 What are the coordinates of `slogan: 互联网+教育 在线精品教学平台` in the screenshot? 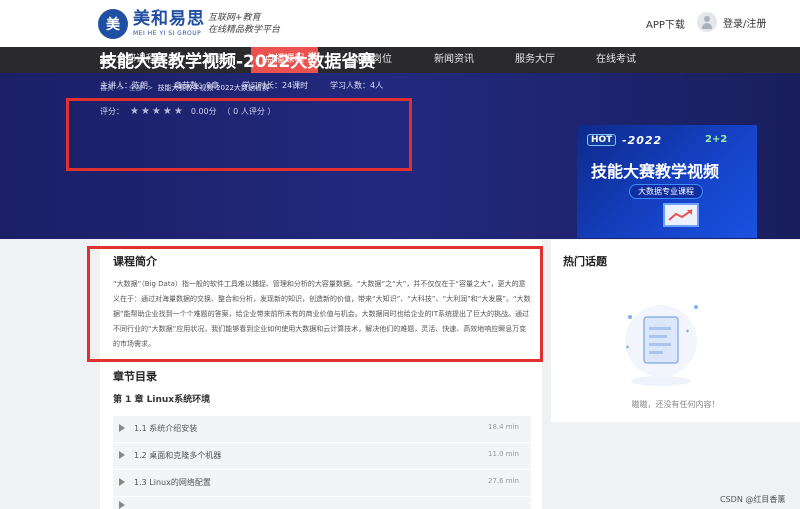 It's located at (244, 24).